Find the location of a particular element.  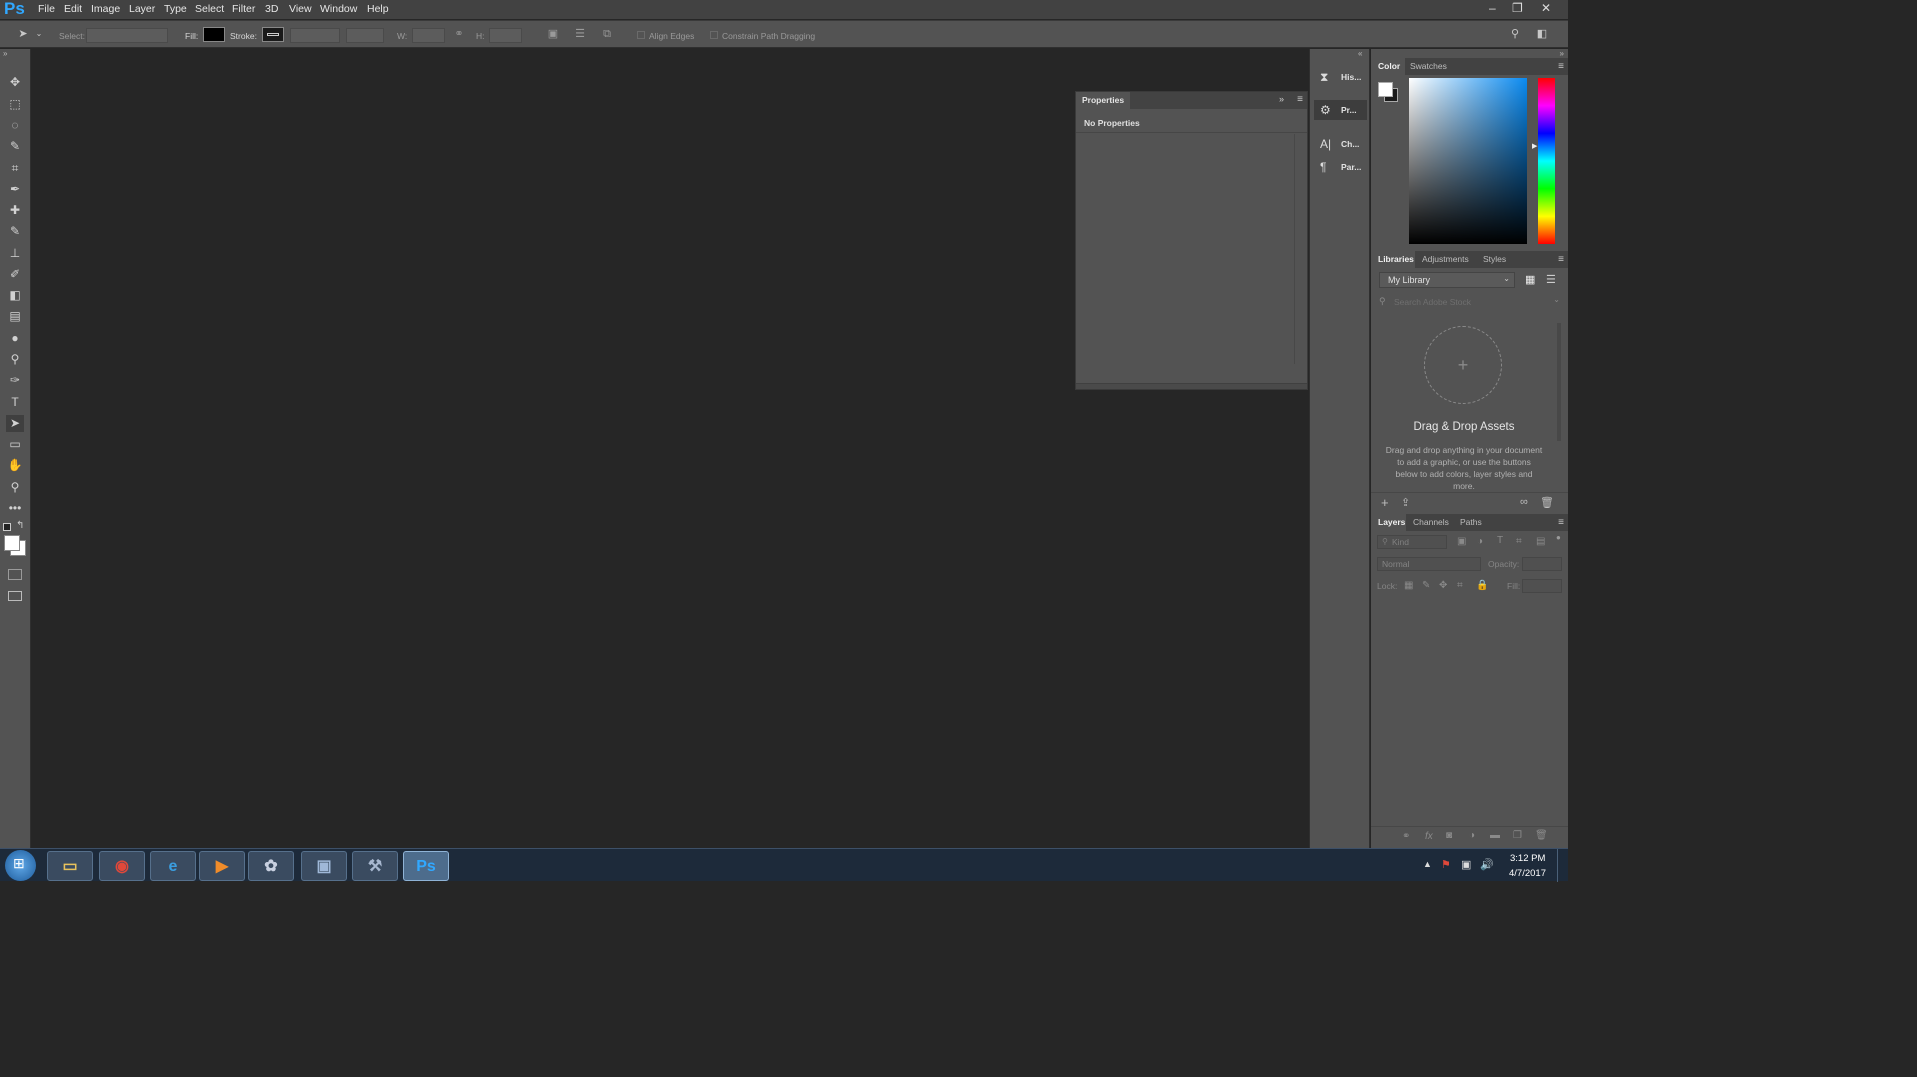

height-field is located at coordinates (505, 35).